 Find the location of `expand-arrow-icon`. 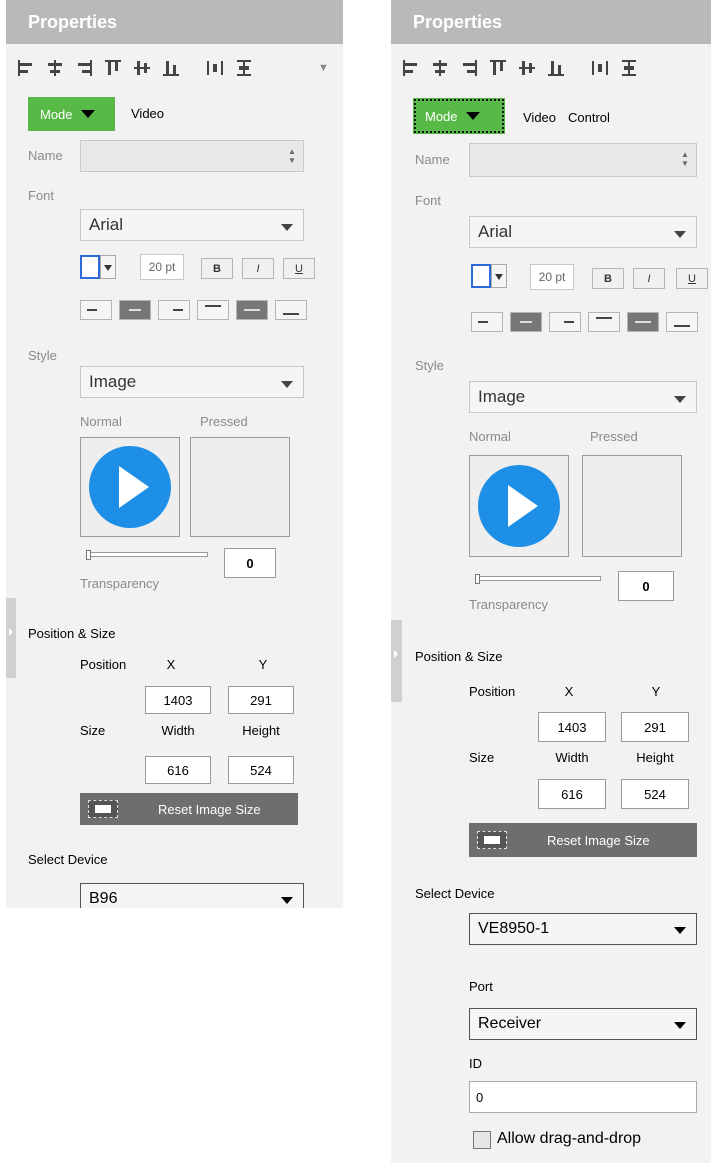

expand-arrow-icon is located at coordinates (11, 632).